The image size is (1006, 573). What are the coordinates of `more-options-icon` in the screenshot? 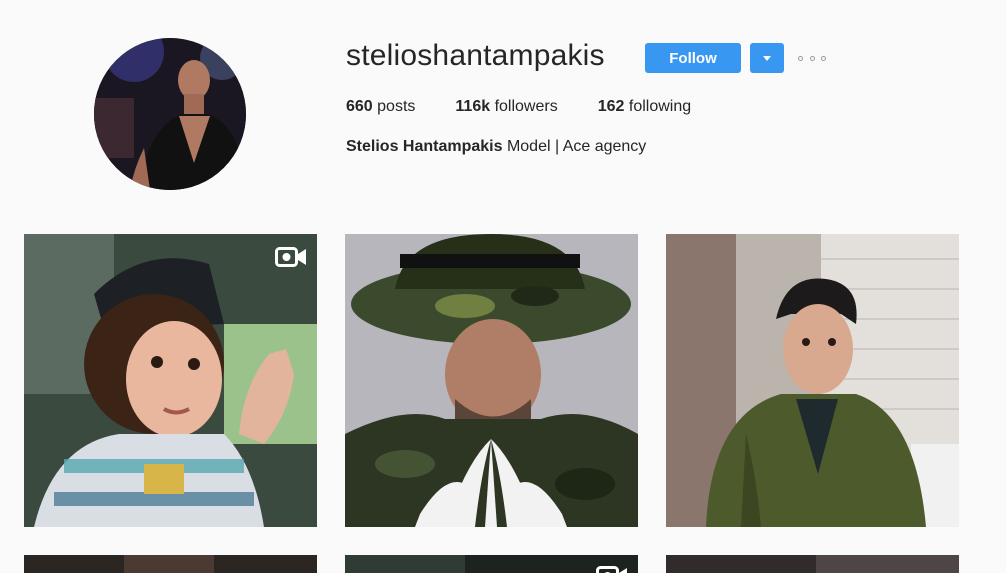 It's located at (800, 58).